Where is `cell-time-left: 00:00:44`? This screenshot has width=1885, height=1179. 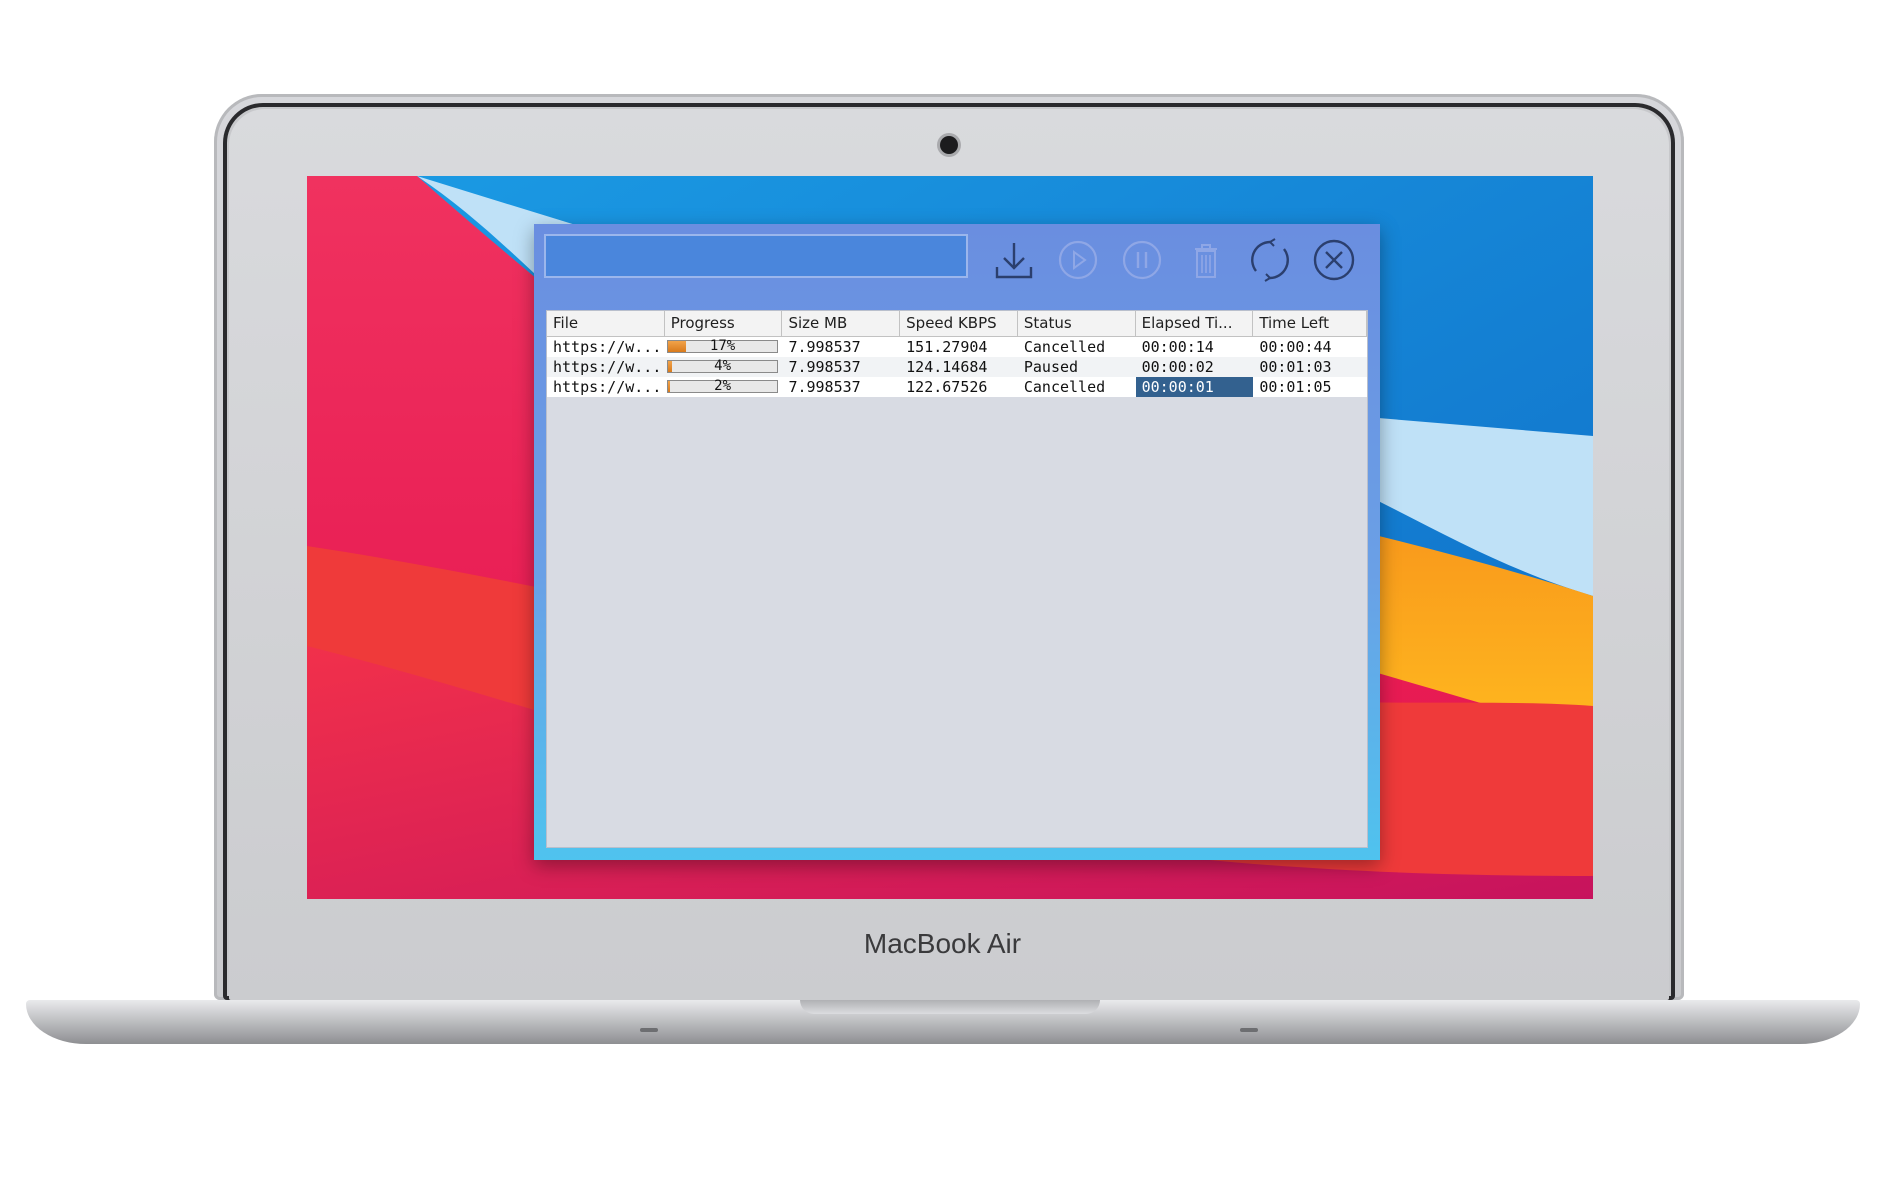
cell-time-left: 00:00:44 is located at coordinates (1310, 347).